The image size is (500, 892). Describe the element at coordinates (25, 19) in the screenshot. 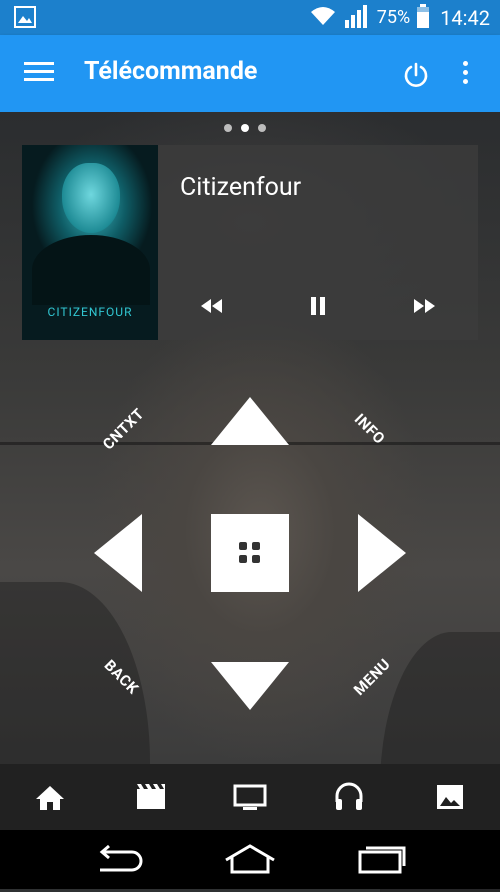

I see `image-notification-icon` at that location.